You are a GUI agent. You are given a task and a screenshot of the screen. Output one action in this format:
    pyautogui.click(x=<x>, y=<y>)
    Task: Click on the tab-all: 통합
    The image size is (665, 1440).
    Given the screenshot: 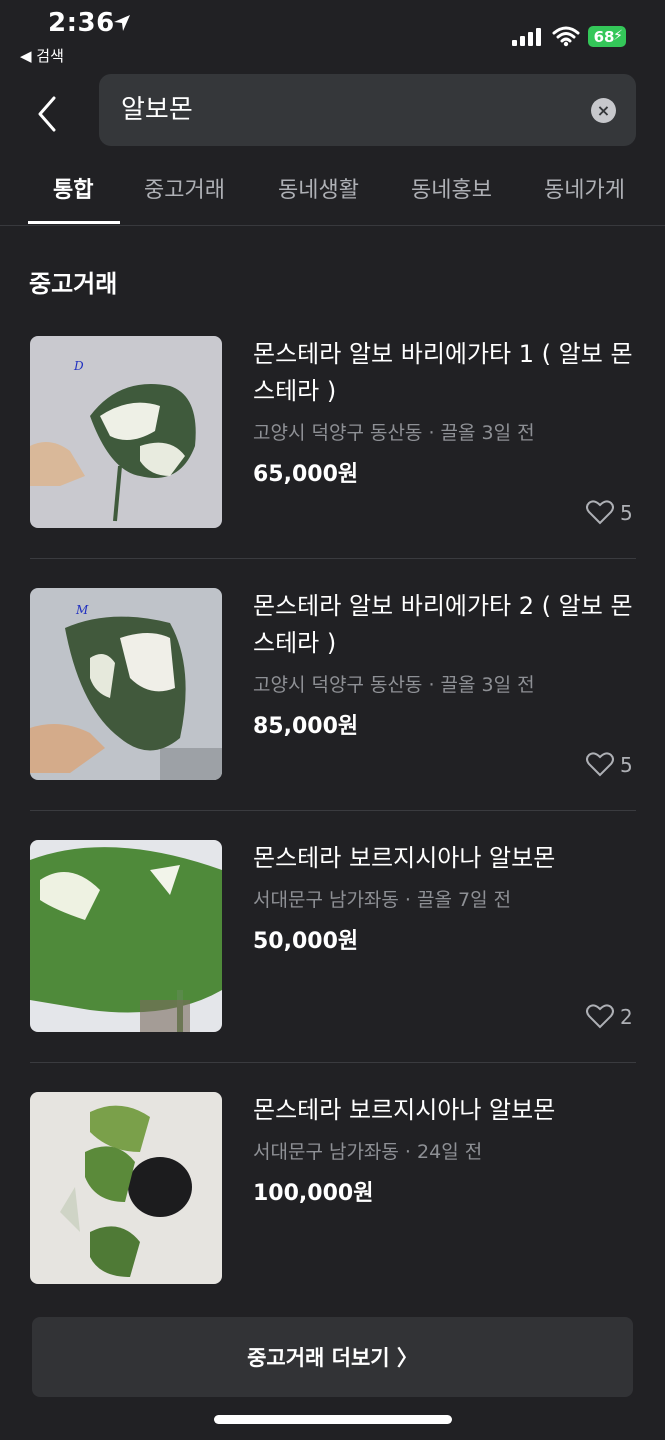 What is the action you would take?
    pyautogui.click(x=73, y=188)
    